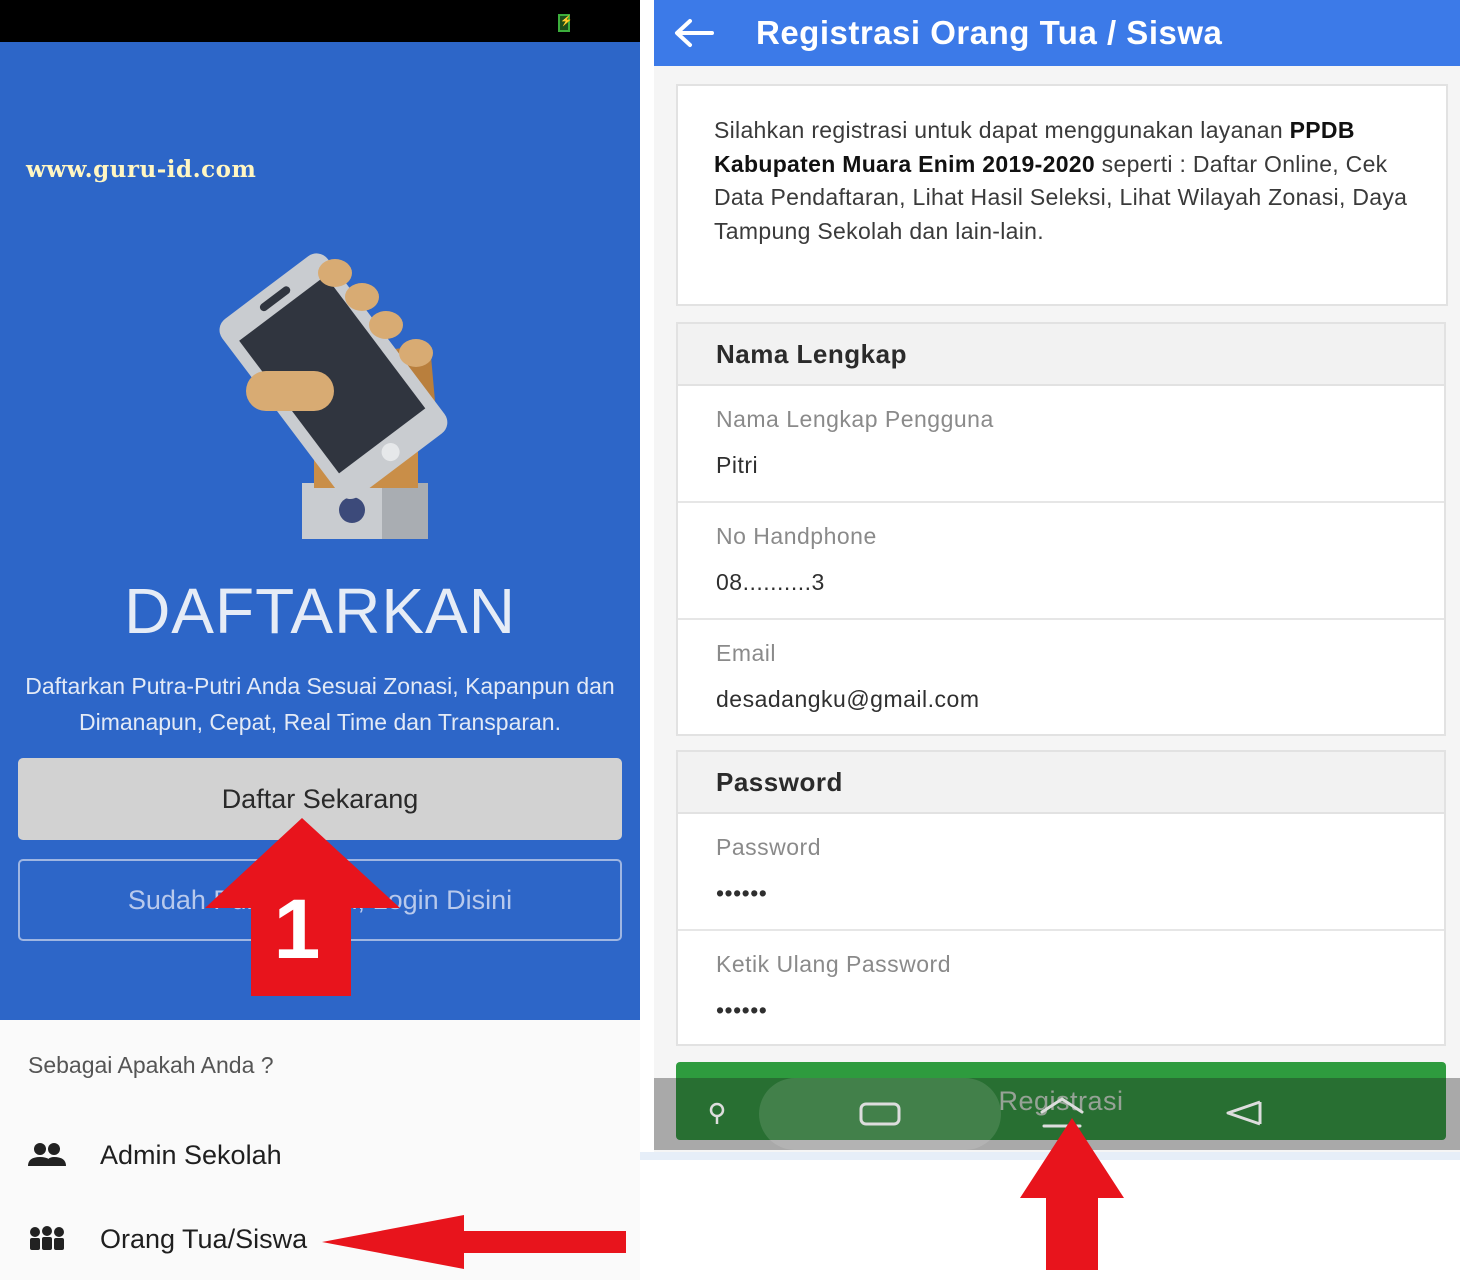 Image resolution: width=1460 pixels, height=1280 pixels. What do you see at coordinates (989, 32) in the screenshot?
I see `page-title: Registrasi Orang Tua / Siswa` at bounding box center [989, 32].